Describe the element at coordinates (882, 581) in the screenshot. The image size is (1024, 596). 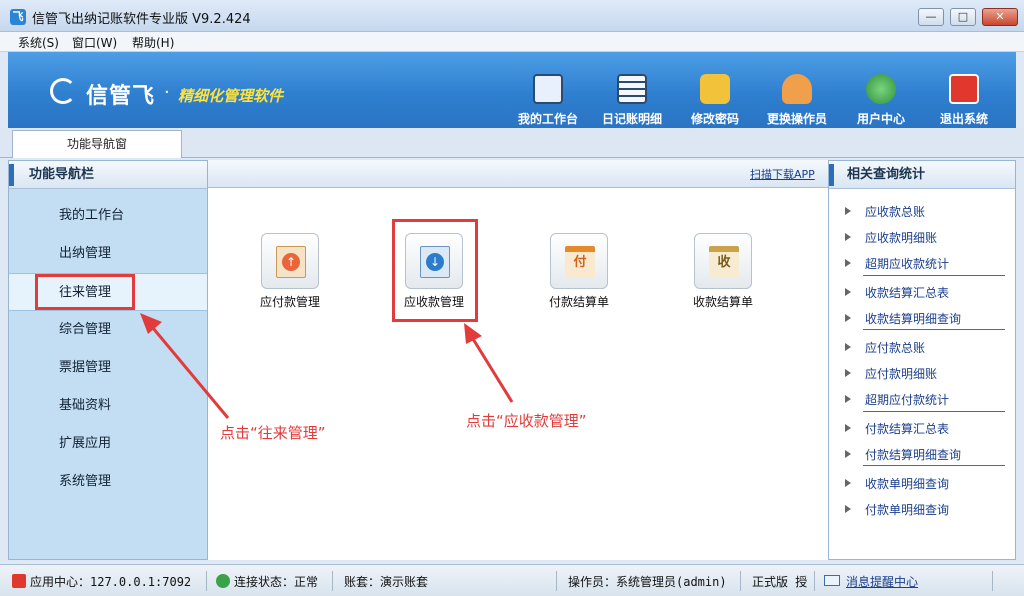
I see `message-reminder-link: 消息提醒中心` at that location.